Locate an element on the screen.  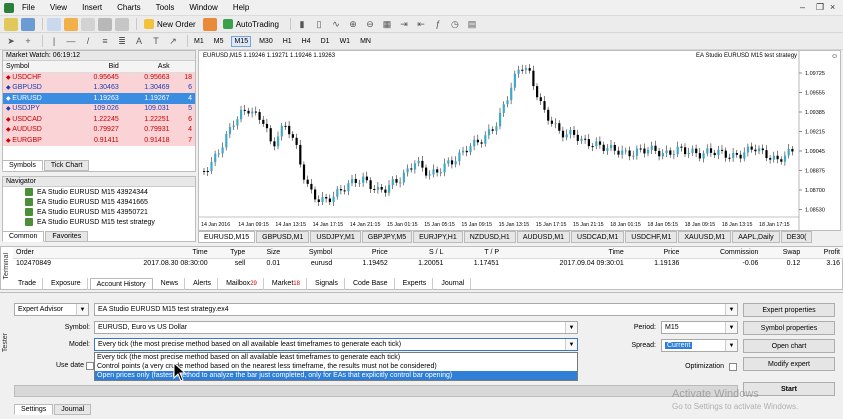
tester-icon is located at coordinates (122, 24).